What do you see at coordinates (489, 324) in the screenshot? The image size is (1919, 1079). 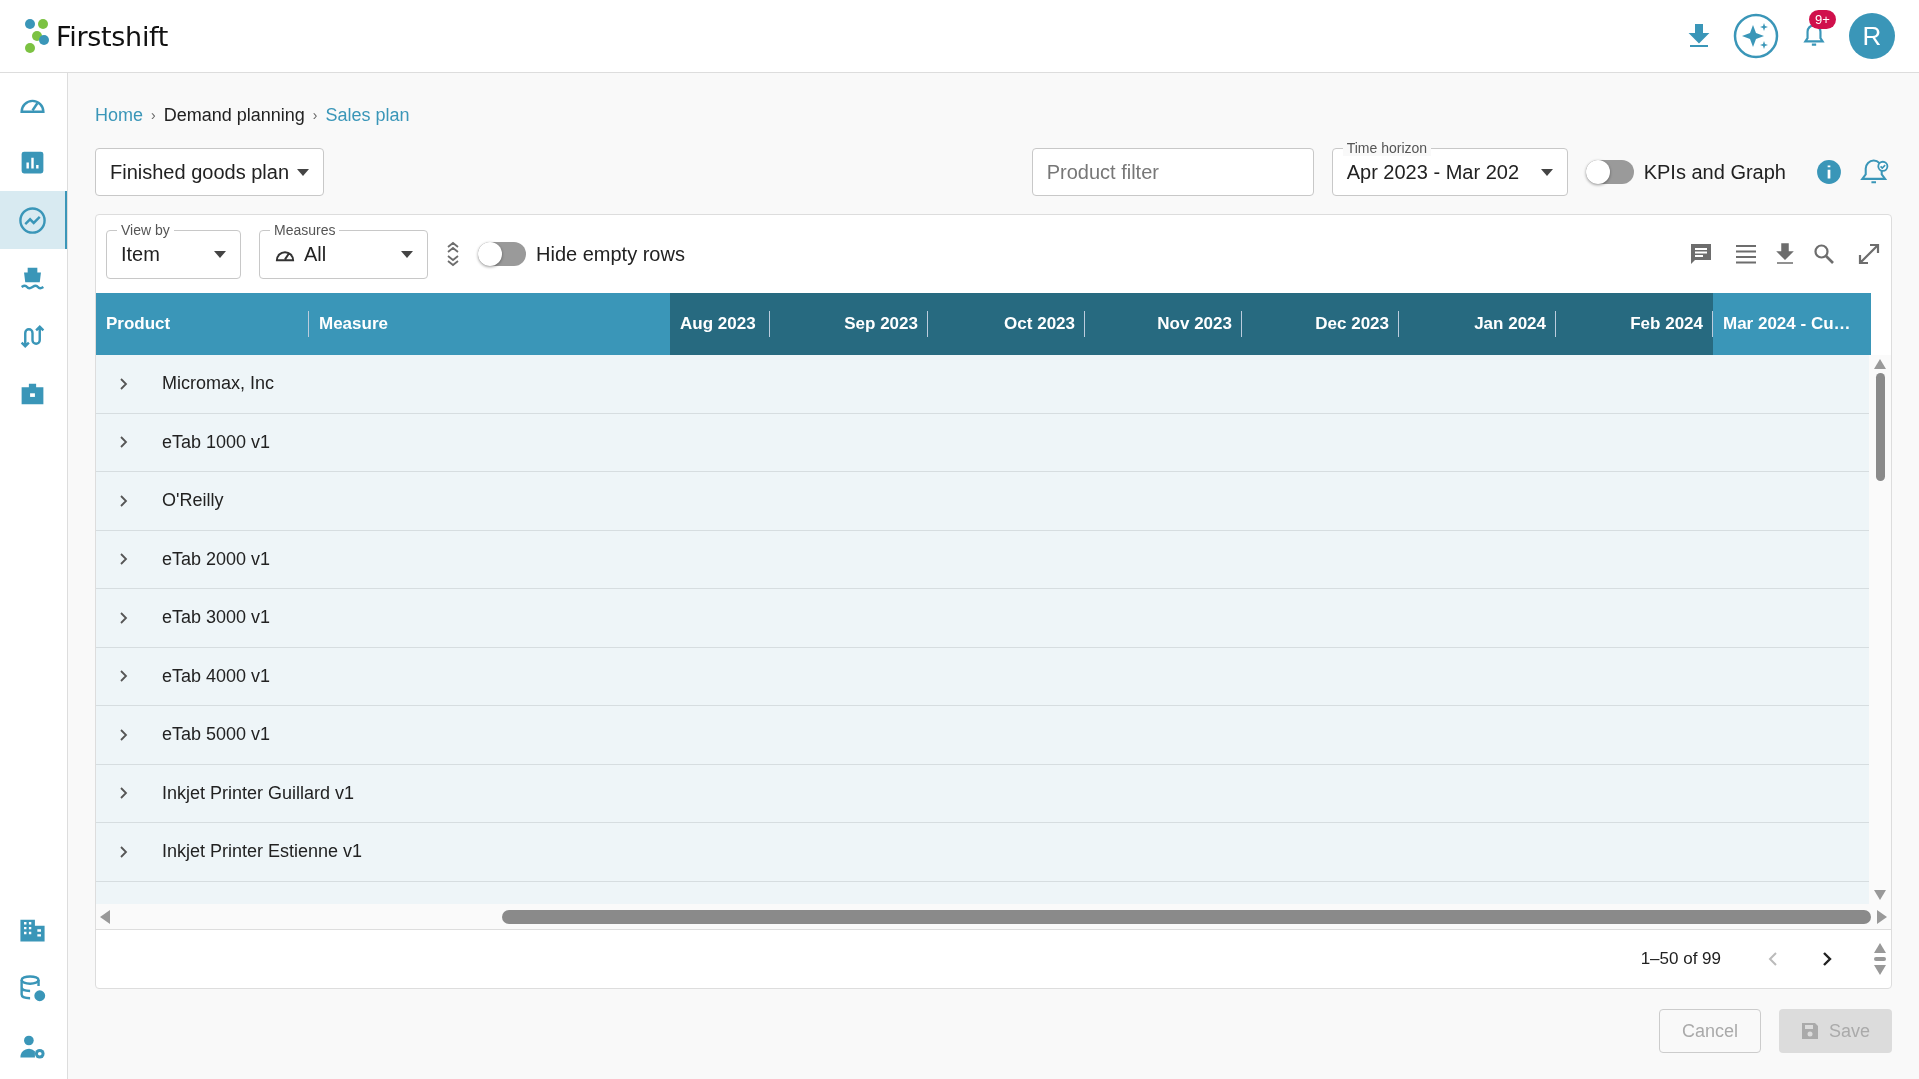 I see `column-header: Measure` at bounding box center [489, 324].